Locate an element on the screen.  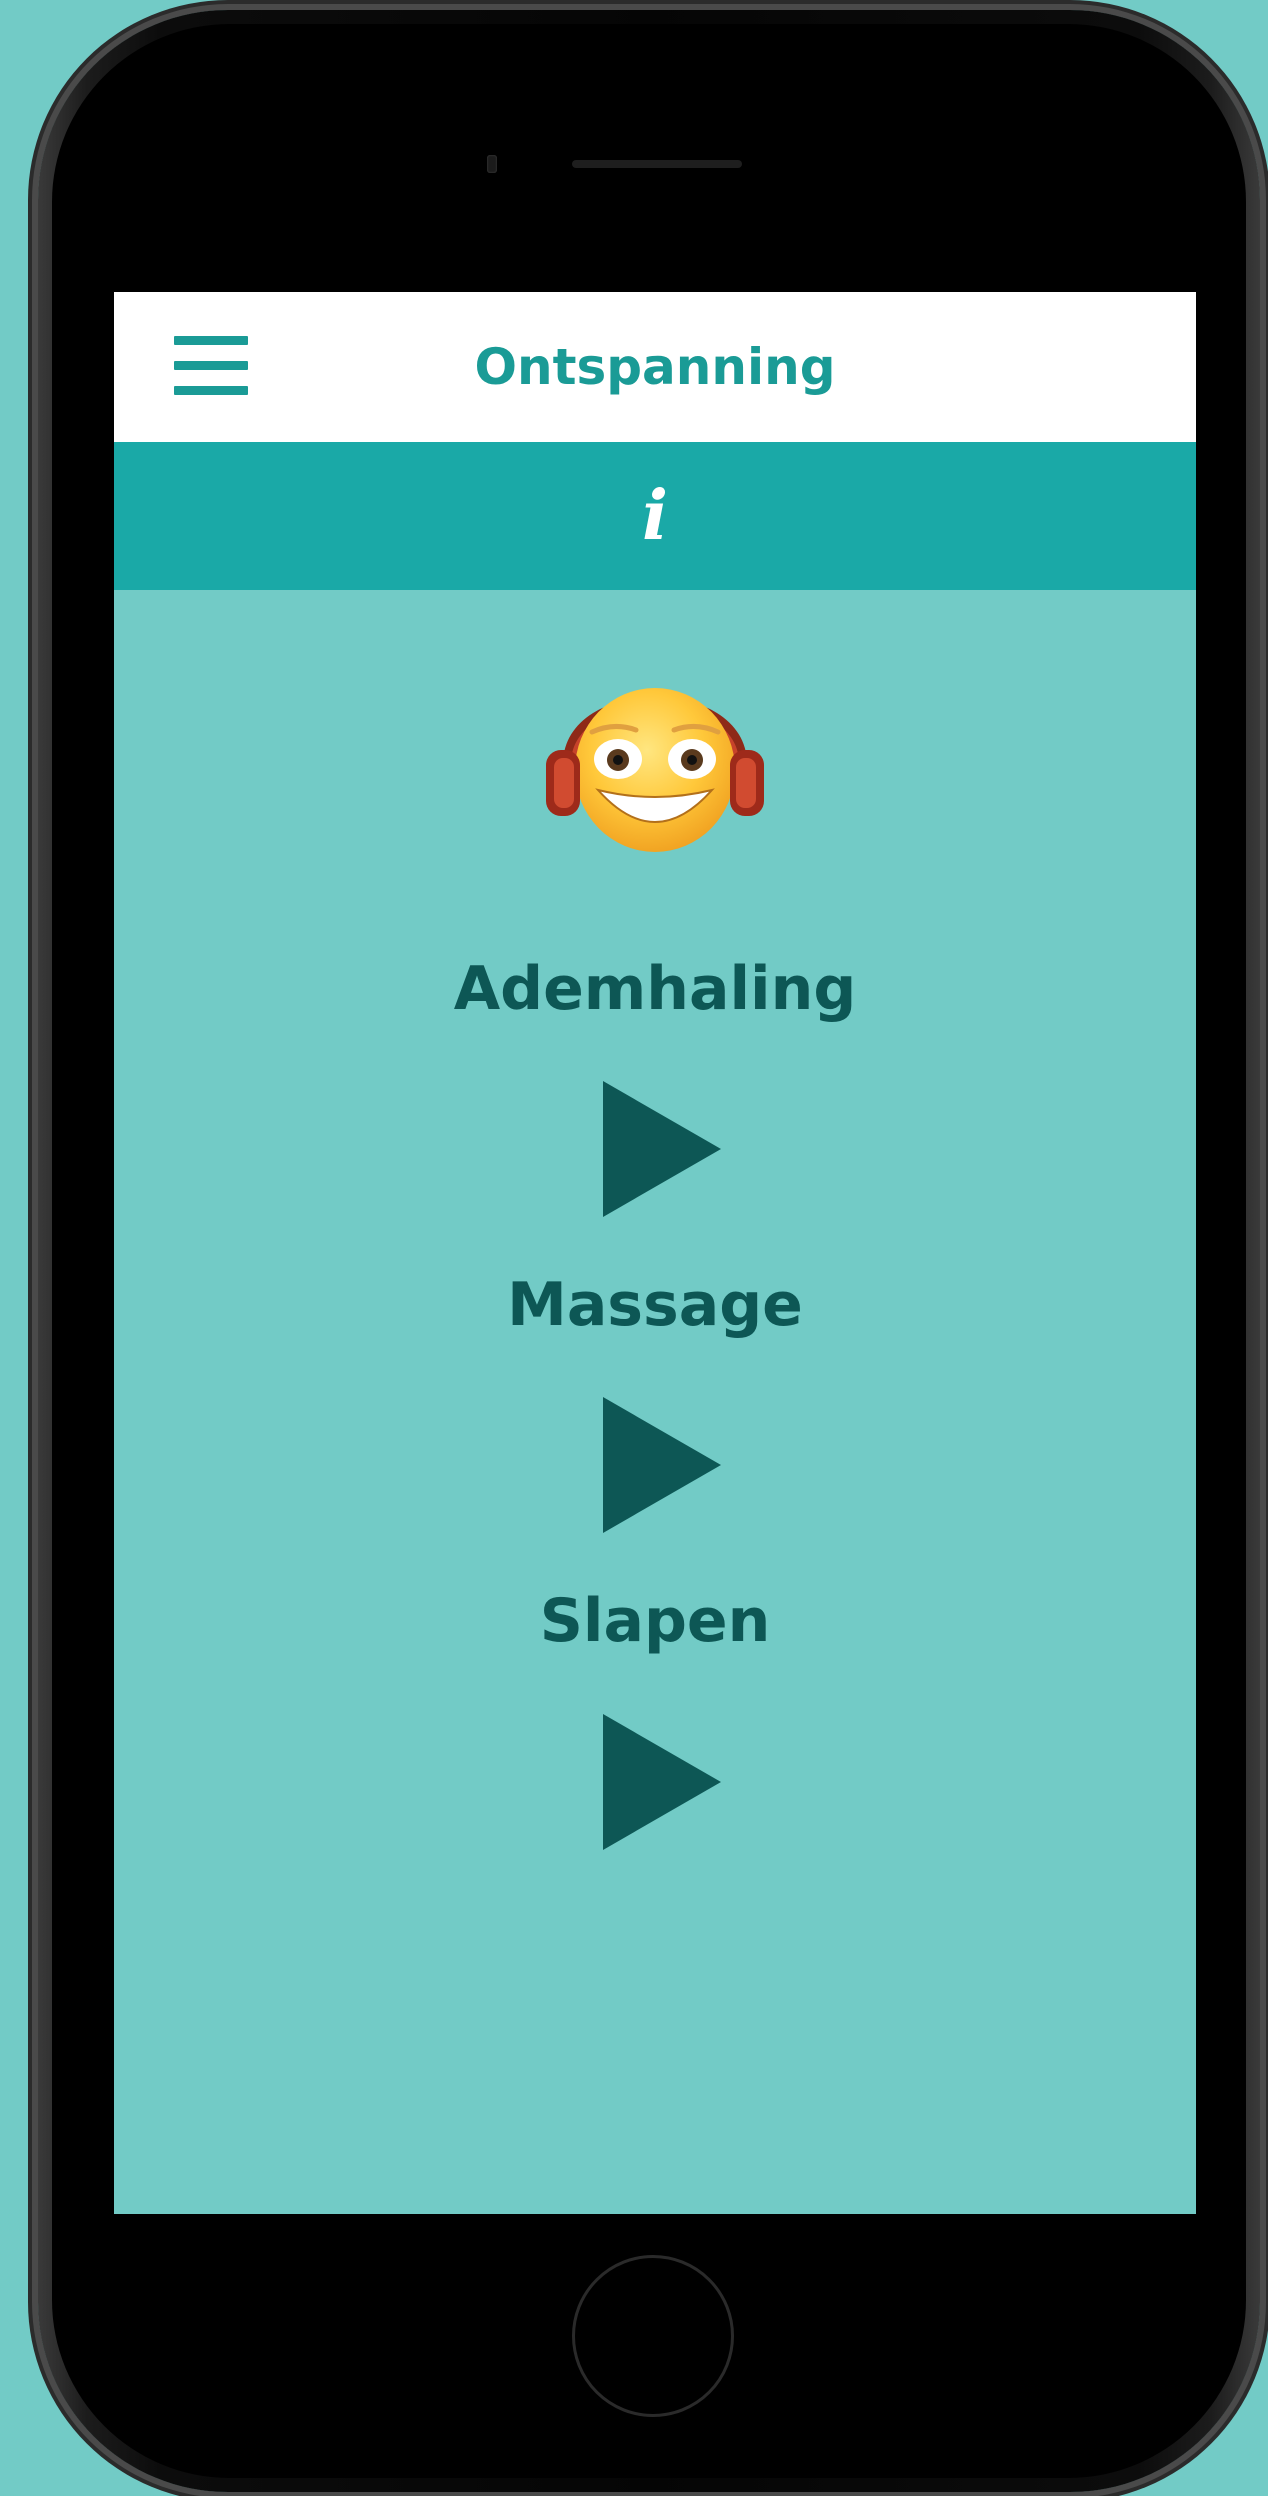
front-camera is located at coordinates (492, 164).